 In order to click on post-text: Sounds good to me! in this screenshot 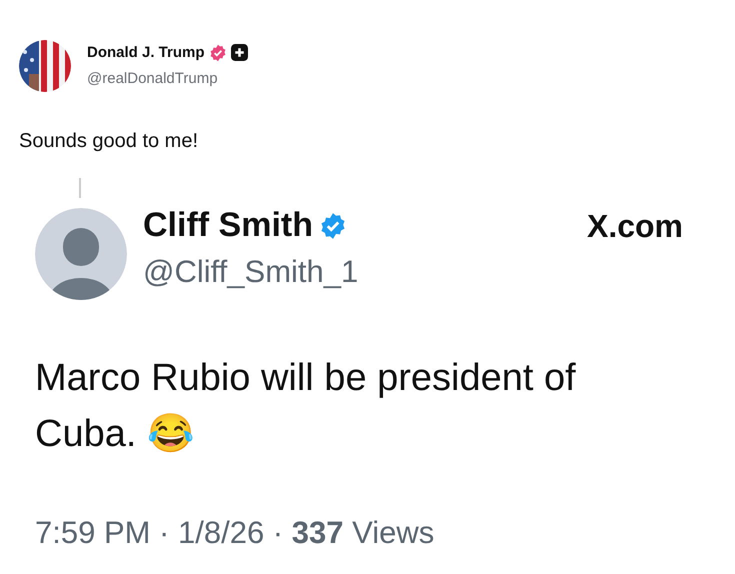, I will do `click(109, 141)`.